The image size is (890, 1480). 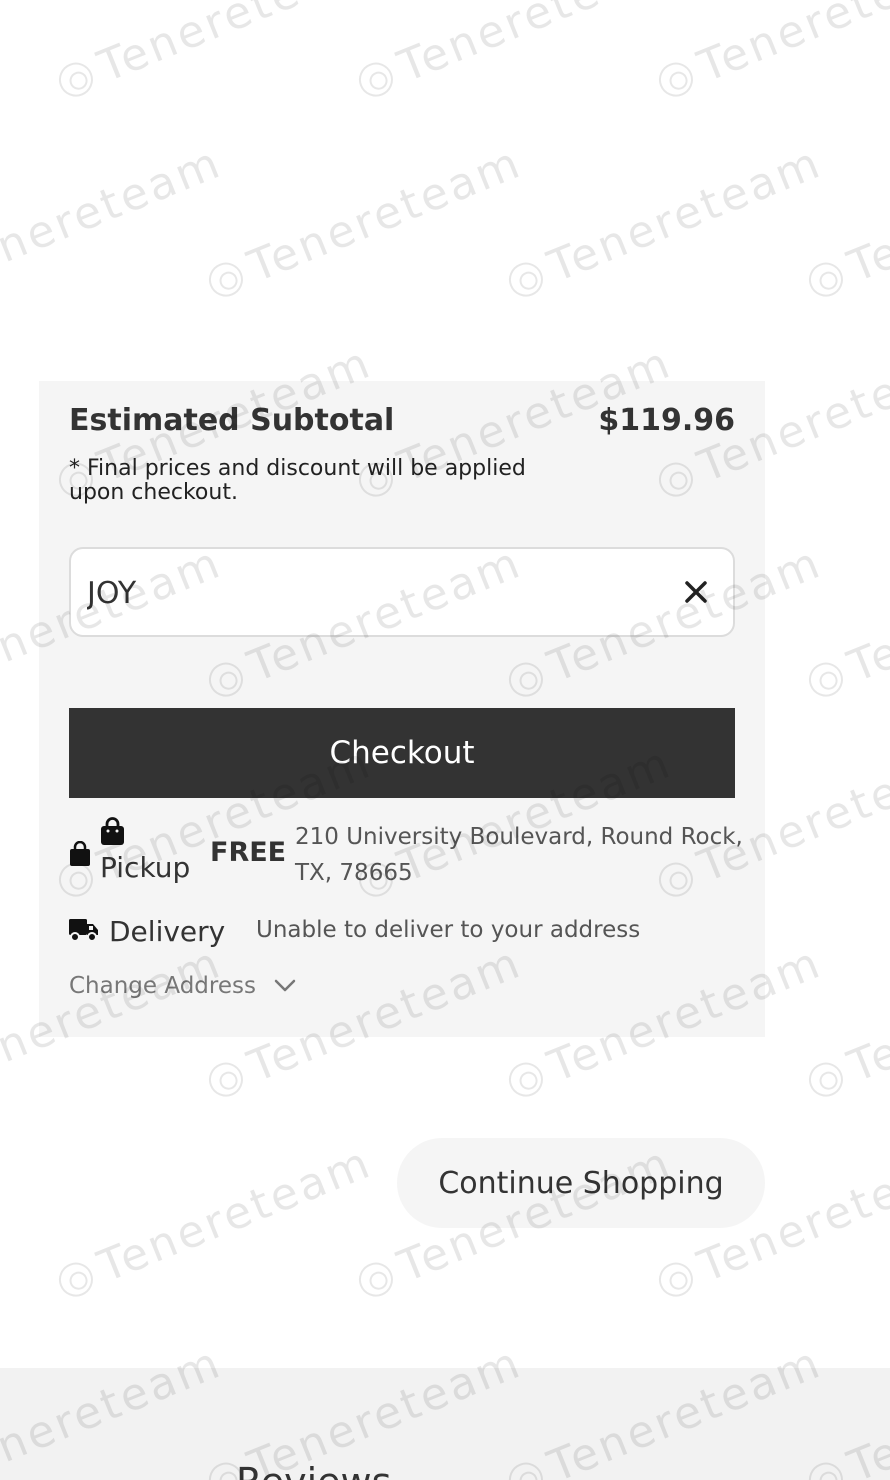 What do you see at coordinates (666, 420) in the screenshot?
I see `subtotal-amount: $119.96` at bounding box center [666, 420].